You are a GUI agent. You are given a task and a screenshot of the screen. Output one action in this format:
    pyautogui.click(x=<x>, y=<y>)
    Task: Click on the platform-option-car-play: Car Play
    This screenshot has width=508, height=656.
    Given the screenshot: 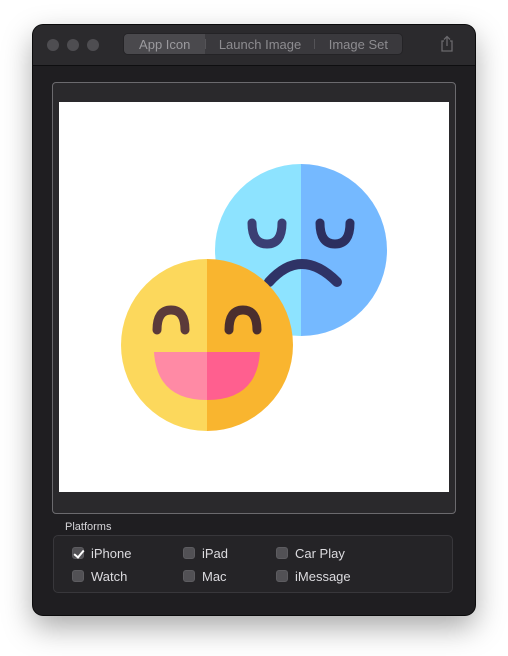 What is the action you would take?
    pyautogui.click(x=310, y=553)
    